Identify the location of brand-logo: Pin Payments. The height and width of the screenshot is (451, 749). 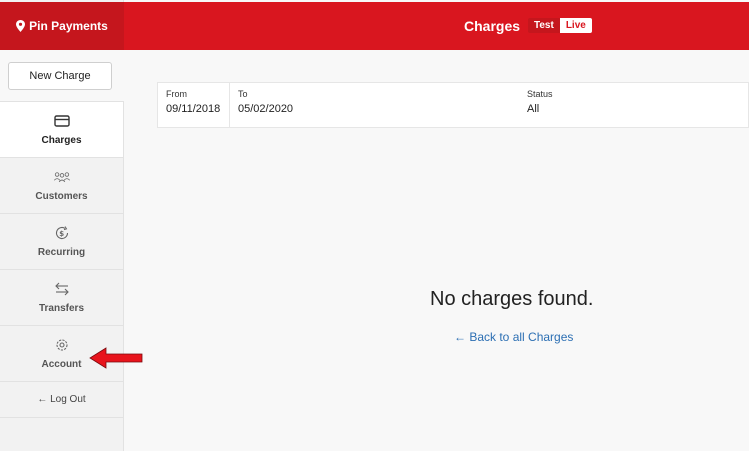
(62, 26).